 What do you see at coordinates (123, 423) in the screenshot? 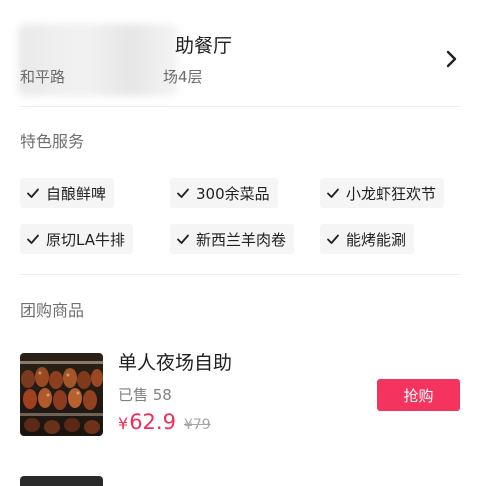
I see `currency-symbol: ¥` at bounding box center [123, 423].